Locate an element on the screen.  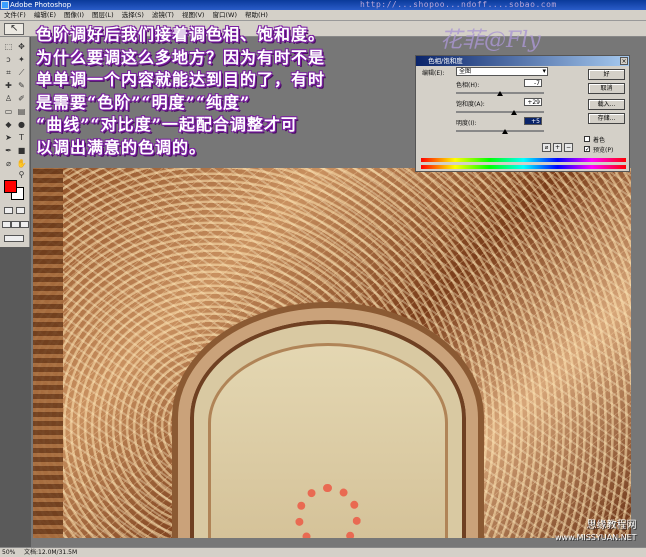
photoshop-app-icon is located at coordinates (5, 5).